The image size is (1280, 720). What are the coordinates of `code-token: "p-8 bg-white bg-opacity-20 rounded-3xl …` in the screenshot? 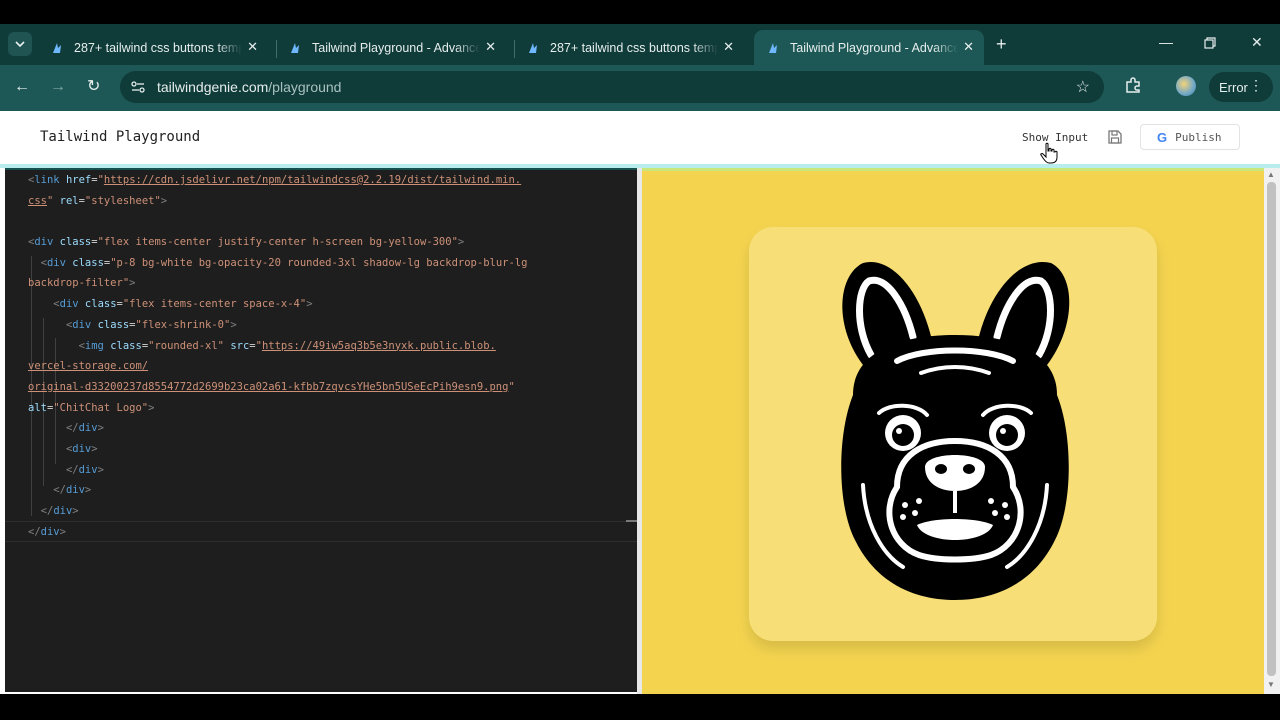 It's located at (319, 262).